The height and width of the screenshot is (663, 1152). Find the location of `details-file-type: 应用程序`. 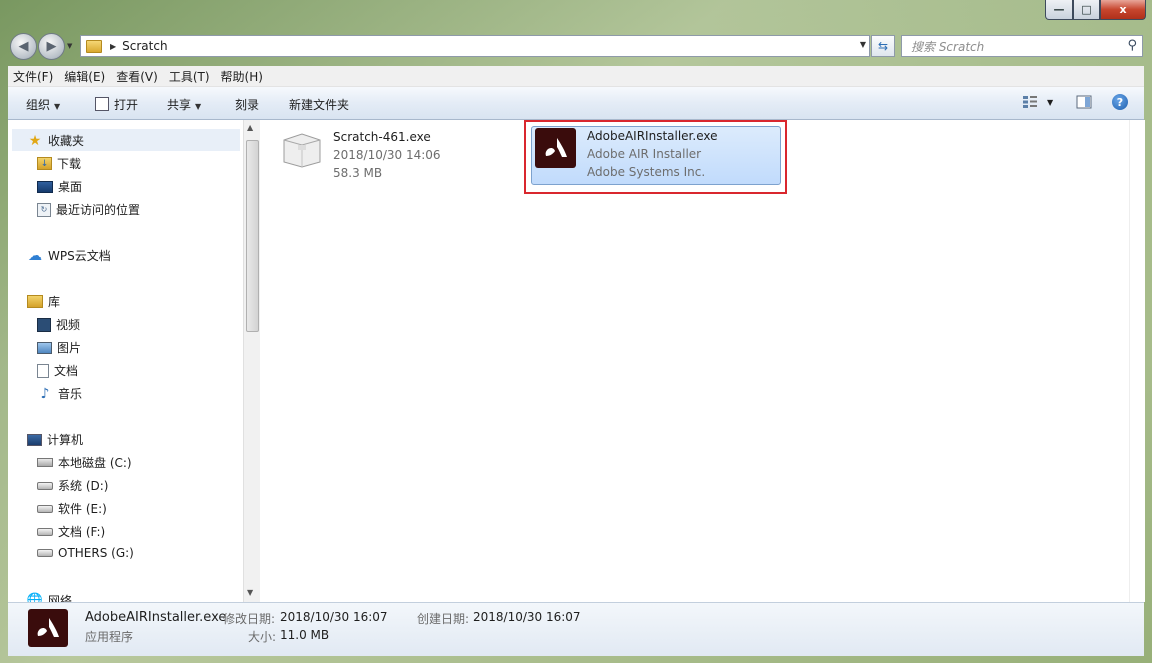

details-file-type: 应用程序 is located at coordinates (109, 637).